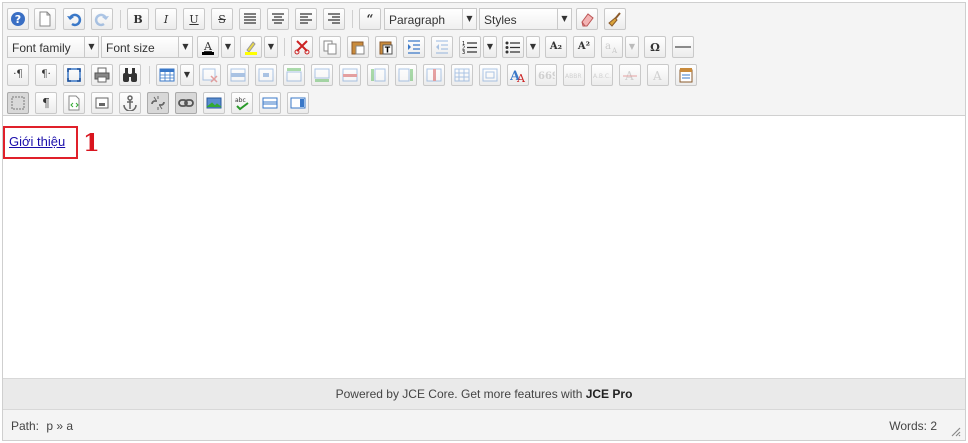  I want to click on indent-button, so click(414, 47).